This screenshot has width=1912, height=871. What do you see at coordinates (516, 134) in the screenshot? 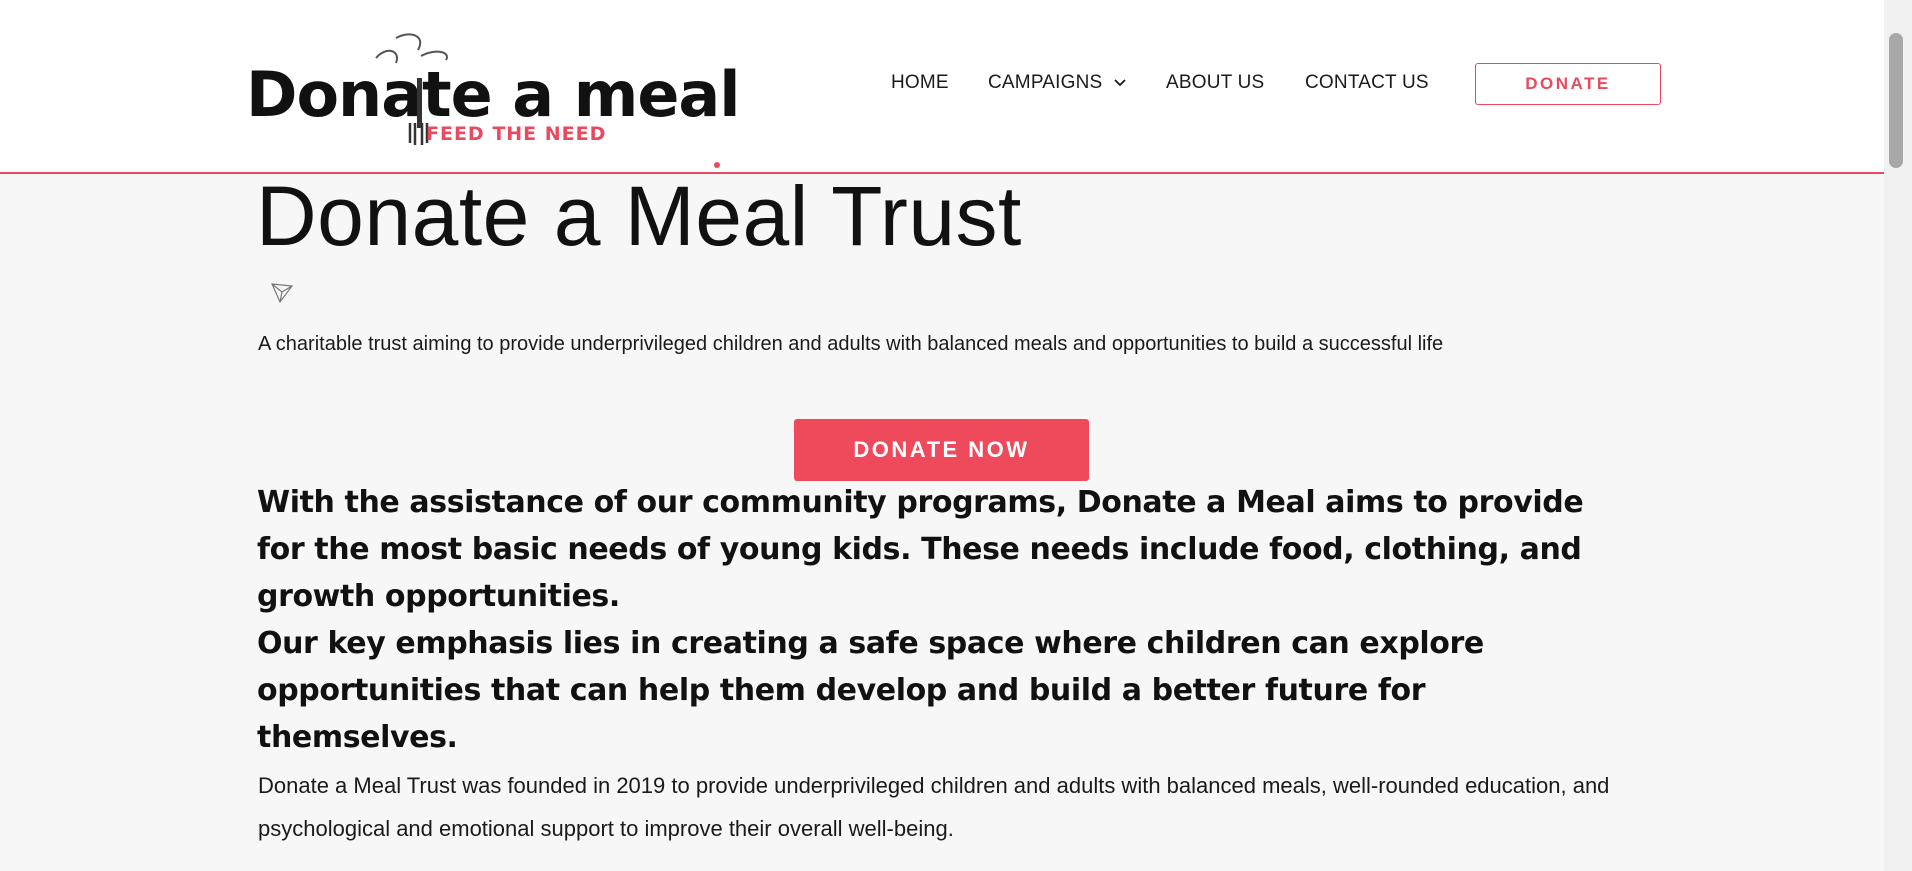
I see `logo-tagline: FEED THE NEED` at bounding box center [516, 134].